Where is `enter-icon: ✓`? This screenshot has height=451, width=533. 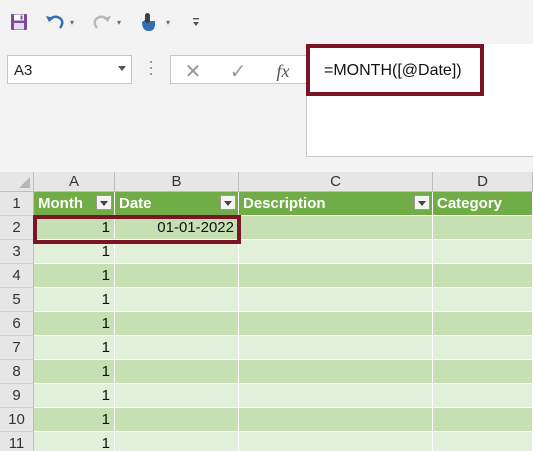
enter-icon: ✓ is located at coordinates (238, 71).